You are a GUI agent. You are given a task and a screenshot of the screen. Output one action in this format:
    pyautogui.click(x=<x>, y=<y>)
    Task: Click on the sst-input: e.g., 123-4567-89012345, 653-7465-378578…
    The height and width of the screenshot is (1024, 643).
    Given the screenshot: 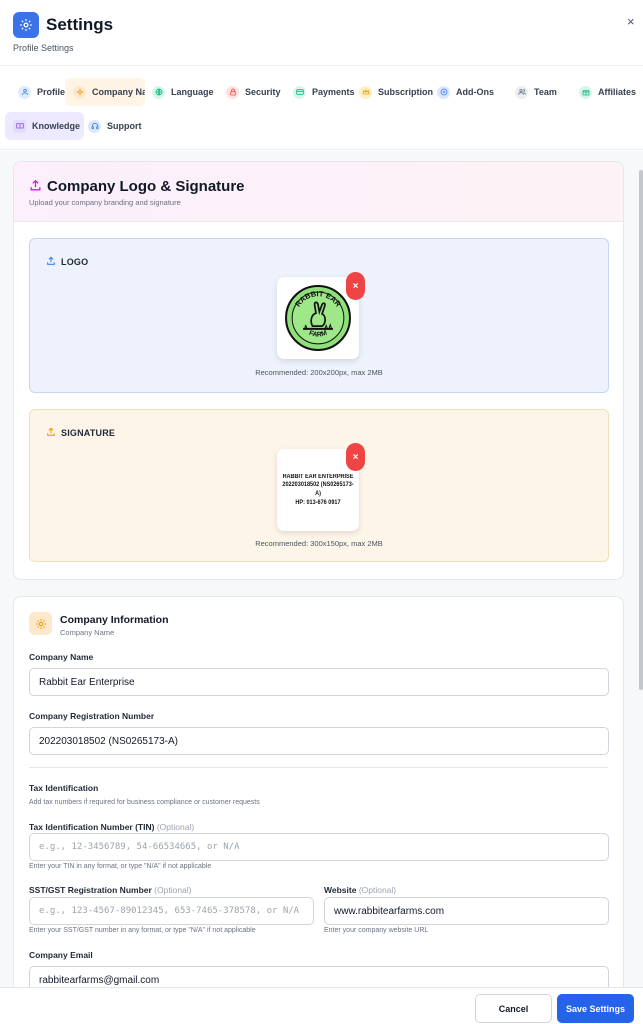 What is the action you would take?
    pyautogui.click(x=171, y=911)
    